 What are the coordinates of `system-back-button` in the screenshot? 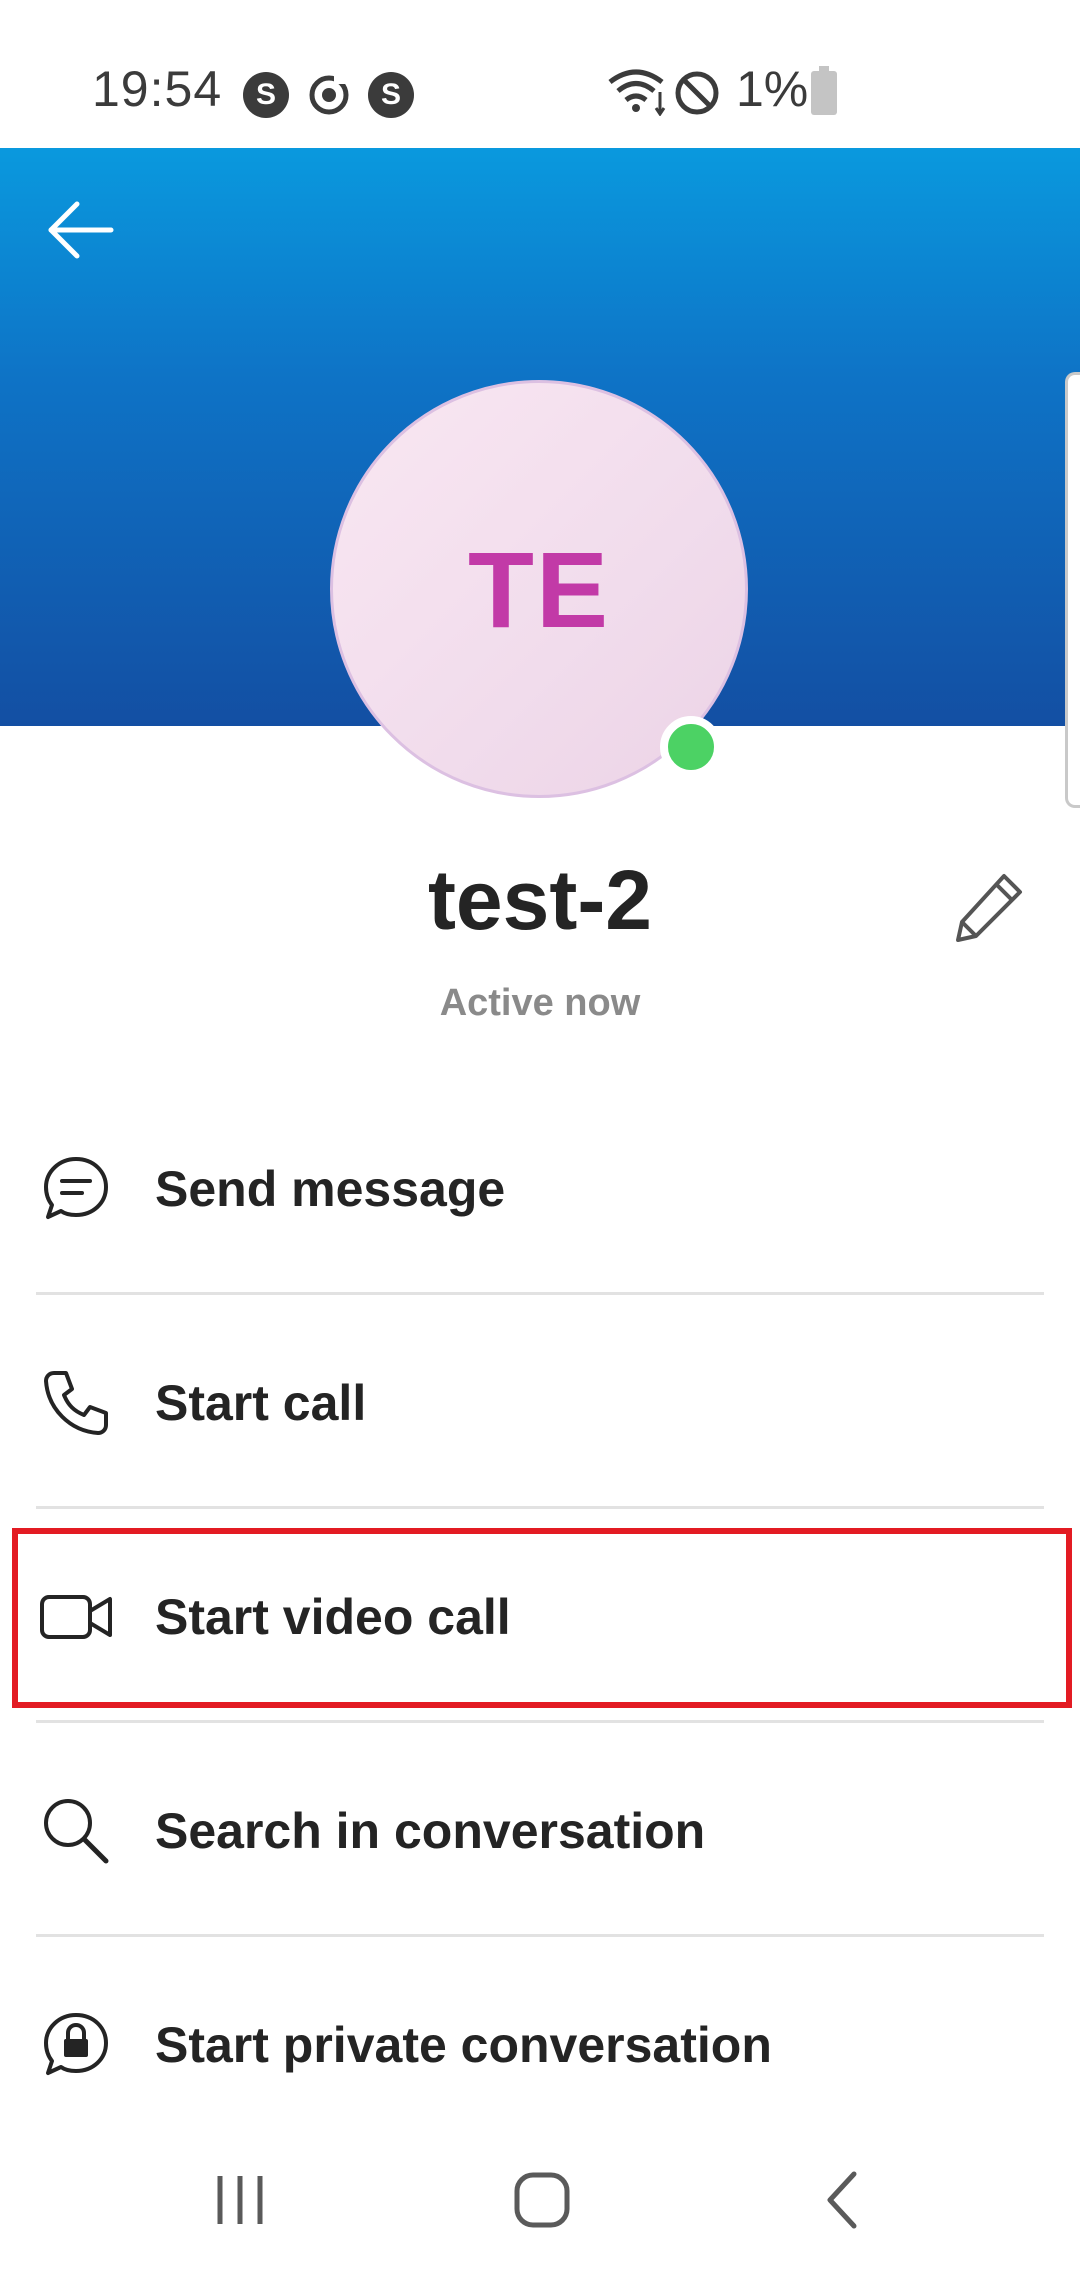 It's located at (844, 2200).